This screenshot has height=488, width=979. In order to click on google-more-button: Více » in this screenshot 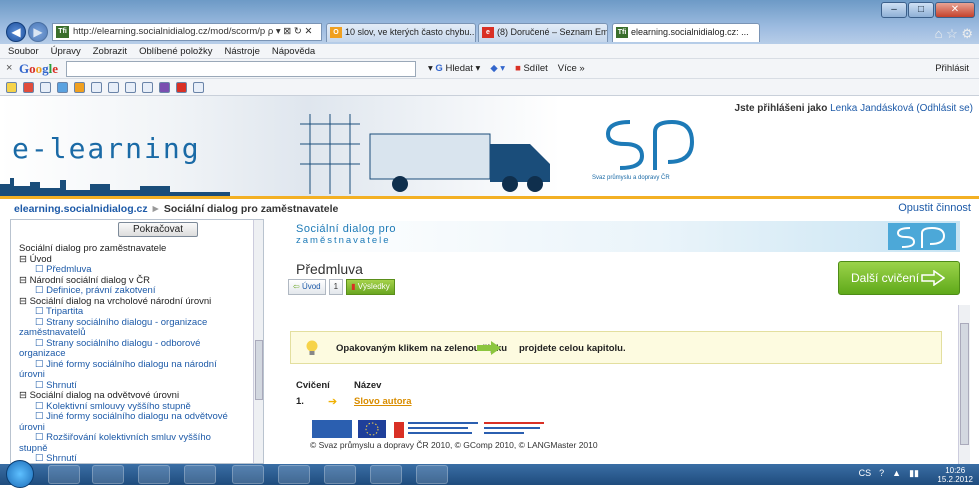, I will do `click(571, 69)`.